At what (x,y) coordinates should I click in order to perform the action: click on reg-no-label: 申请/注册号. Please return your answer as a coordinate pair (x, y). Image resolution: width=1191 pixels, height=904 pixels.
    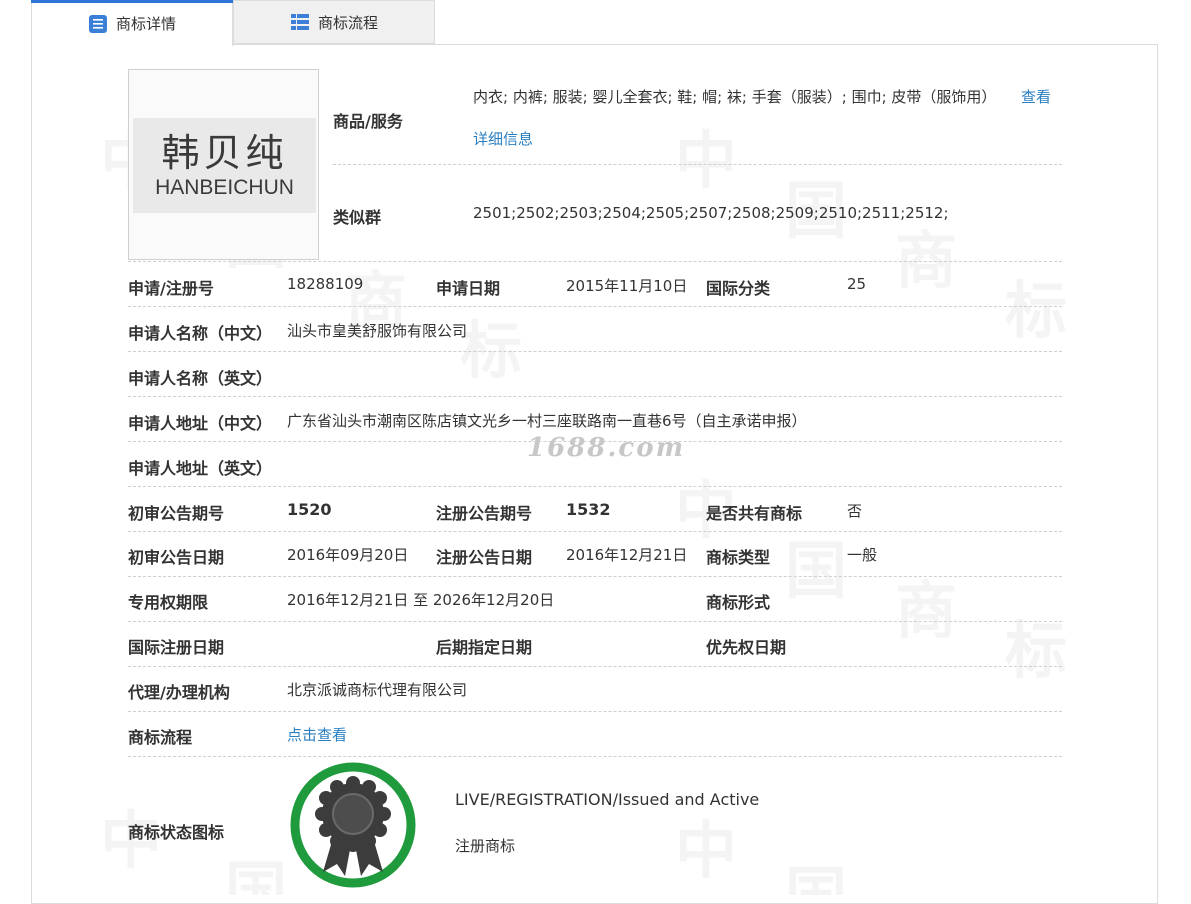
    Looking at the image, I should click on (171, 288).